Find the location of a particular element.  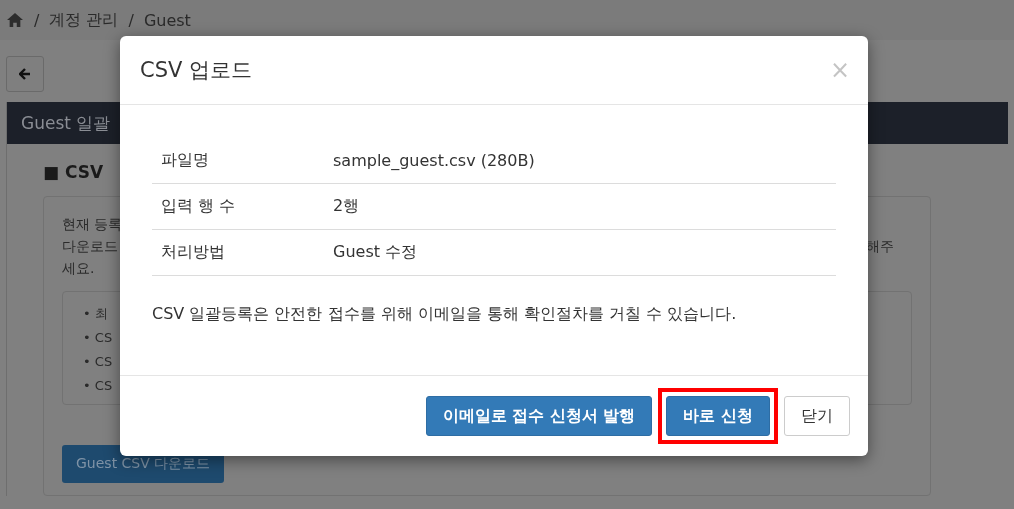

row-value: 2행 is located at coordinates (346, 206).